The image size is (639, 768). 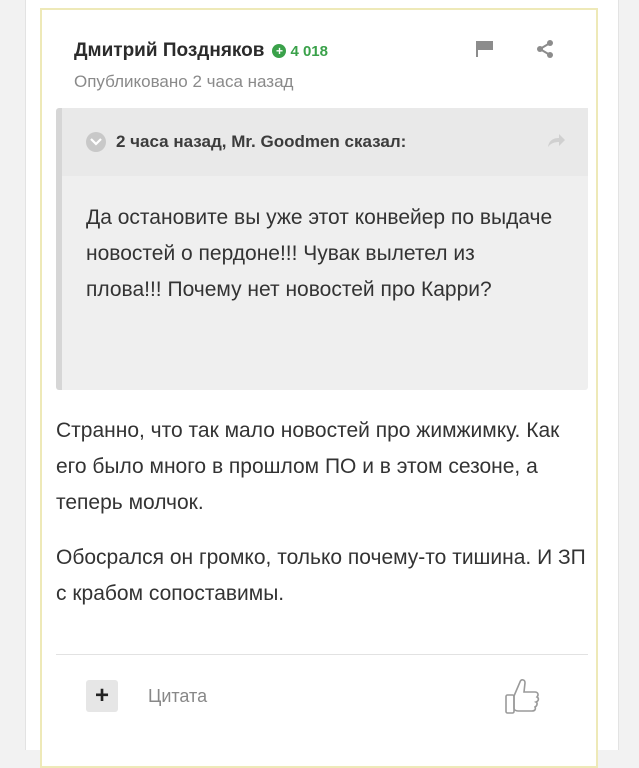 I want to click on divider, so click(x=322, y=654).